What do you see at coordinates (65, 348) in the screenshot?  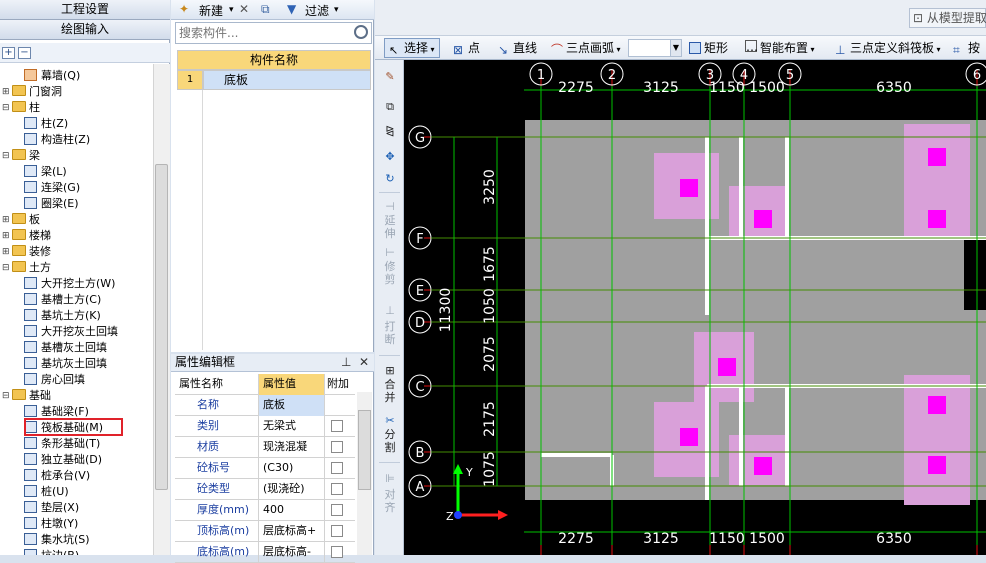 I see `tree-item: 基槽灰土回填` at bounding box center [65, 348].